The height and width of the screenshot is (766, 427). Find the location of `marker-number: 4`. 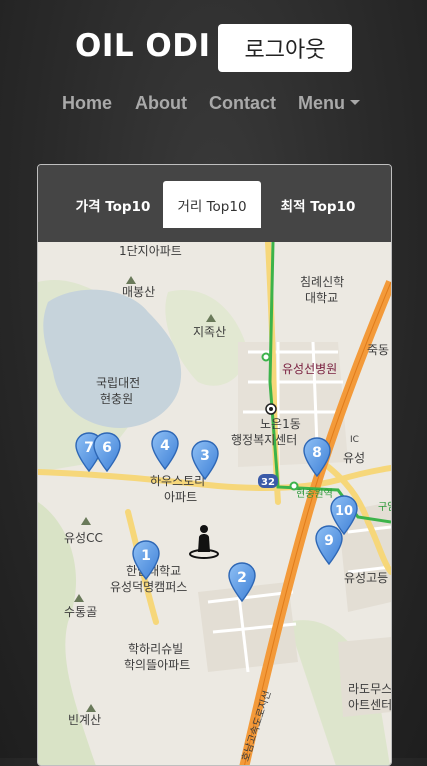

marker-number: 4 is located at coordinates (165, 446).